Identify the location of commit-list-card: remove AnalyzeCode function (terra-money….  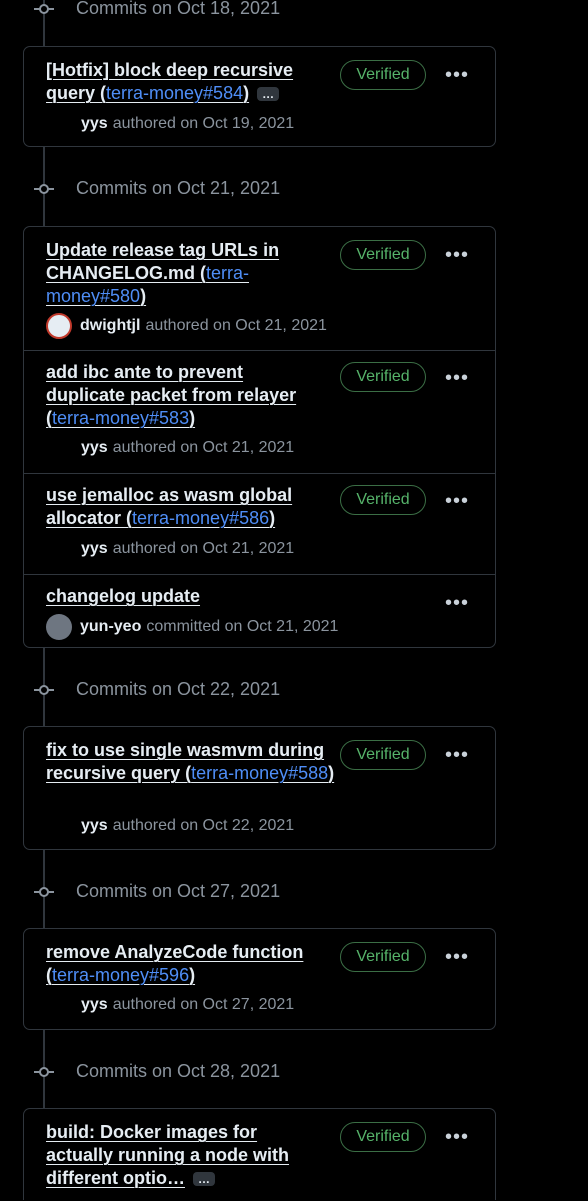
(259, 979).